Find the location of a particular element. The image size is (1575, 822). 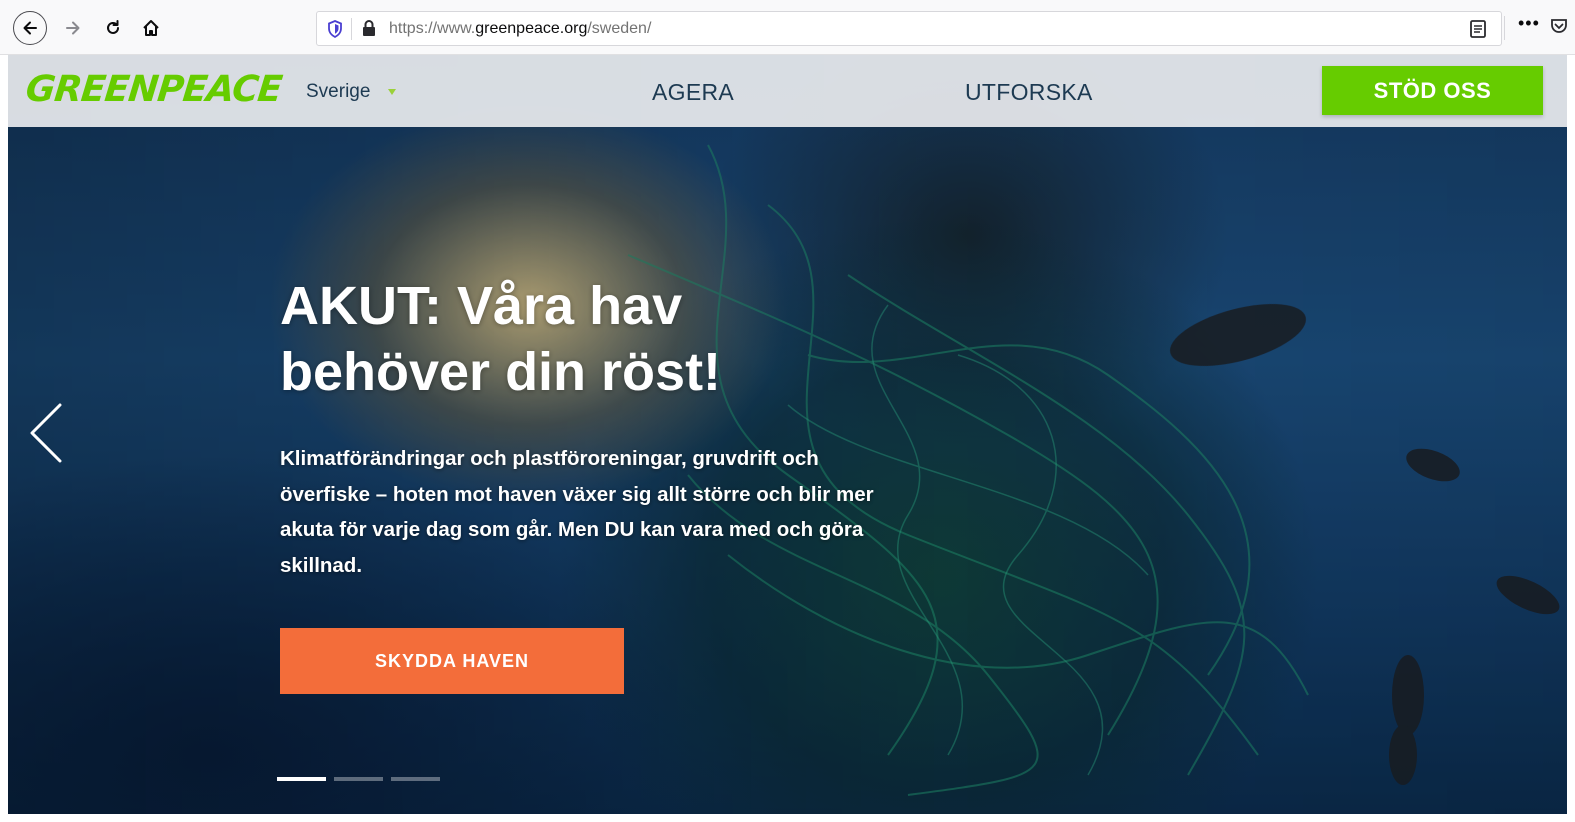

url-prefix: https://www. is located at coordinates (432, 28).